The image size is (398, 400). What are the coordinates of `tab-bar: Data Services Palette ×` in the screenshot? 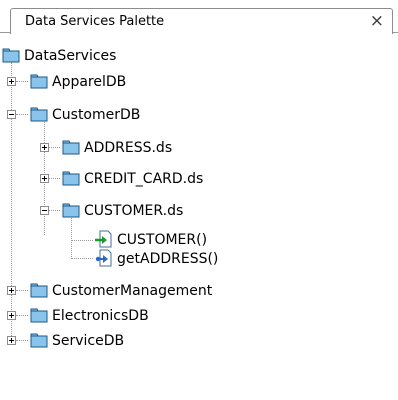 It's located at (199, 17).